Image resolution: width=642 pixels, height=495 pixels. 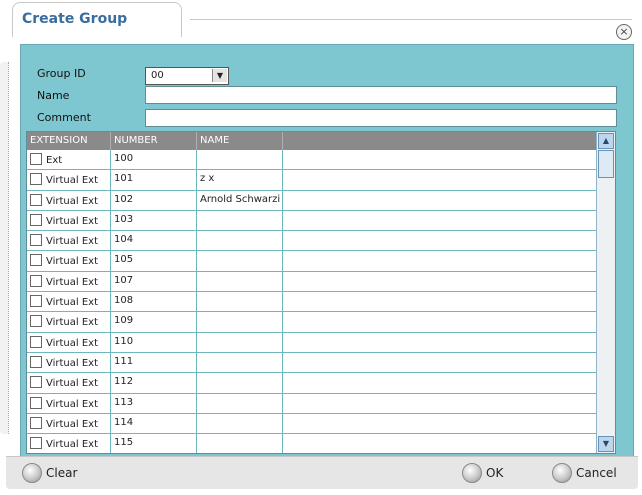 I want to click on name-label: Name, so click(x=53, y=95).